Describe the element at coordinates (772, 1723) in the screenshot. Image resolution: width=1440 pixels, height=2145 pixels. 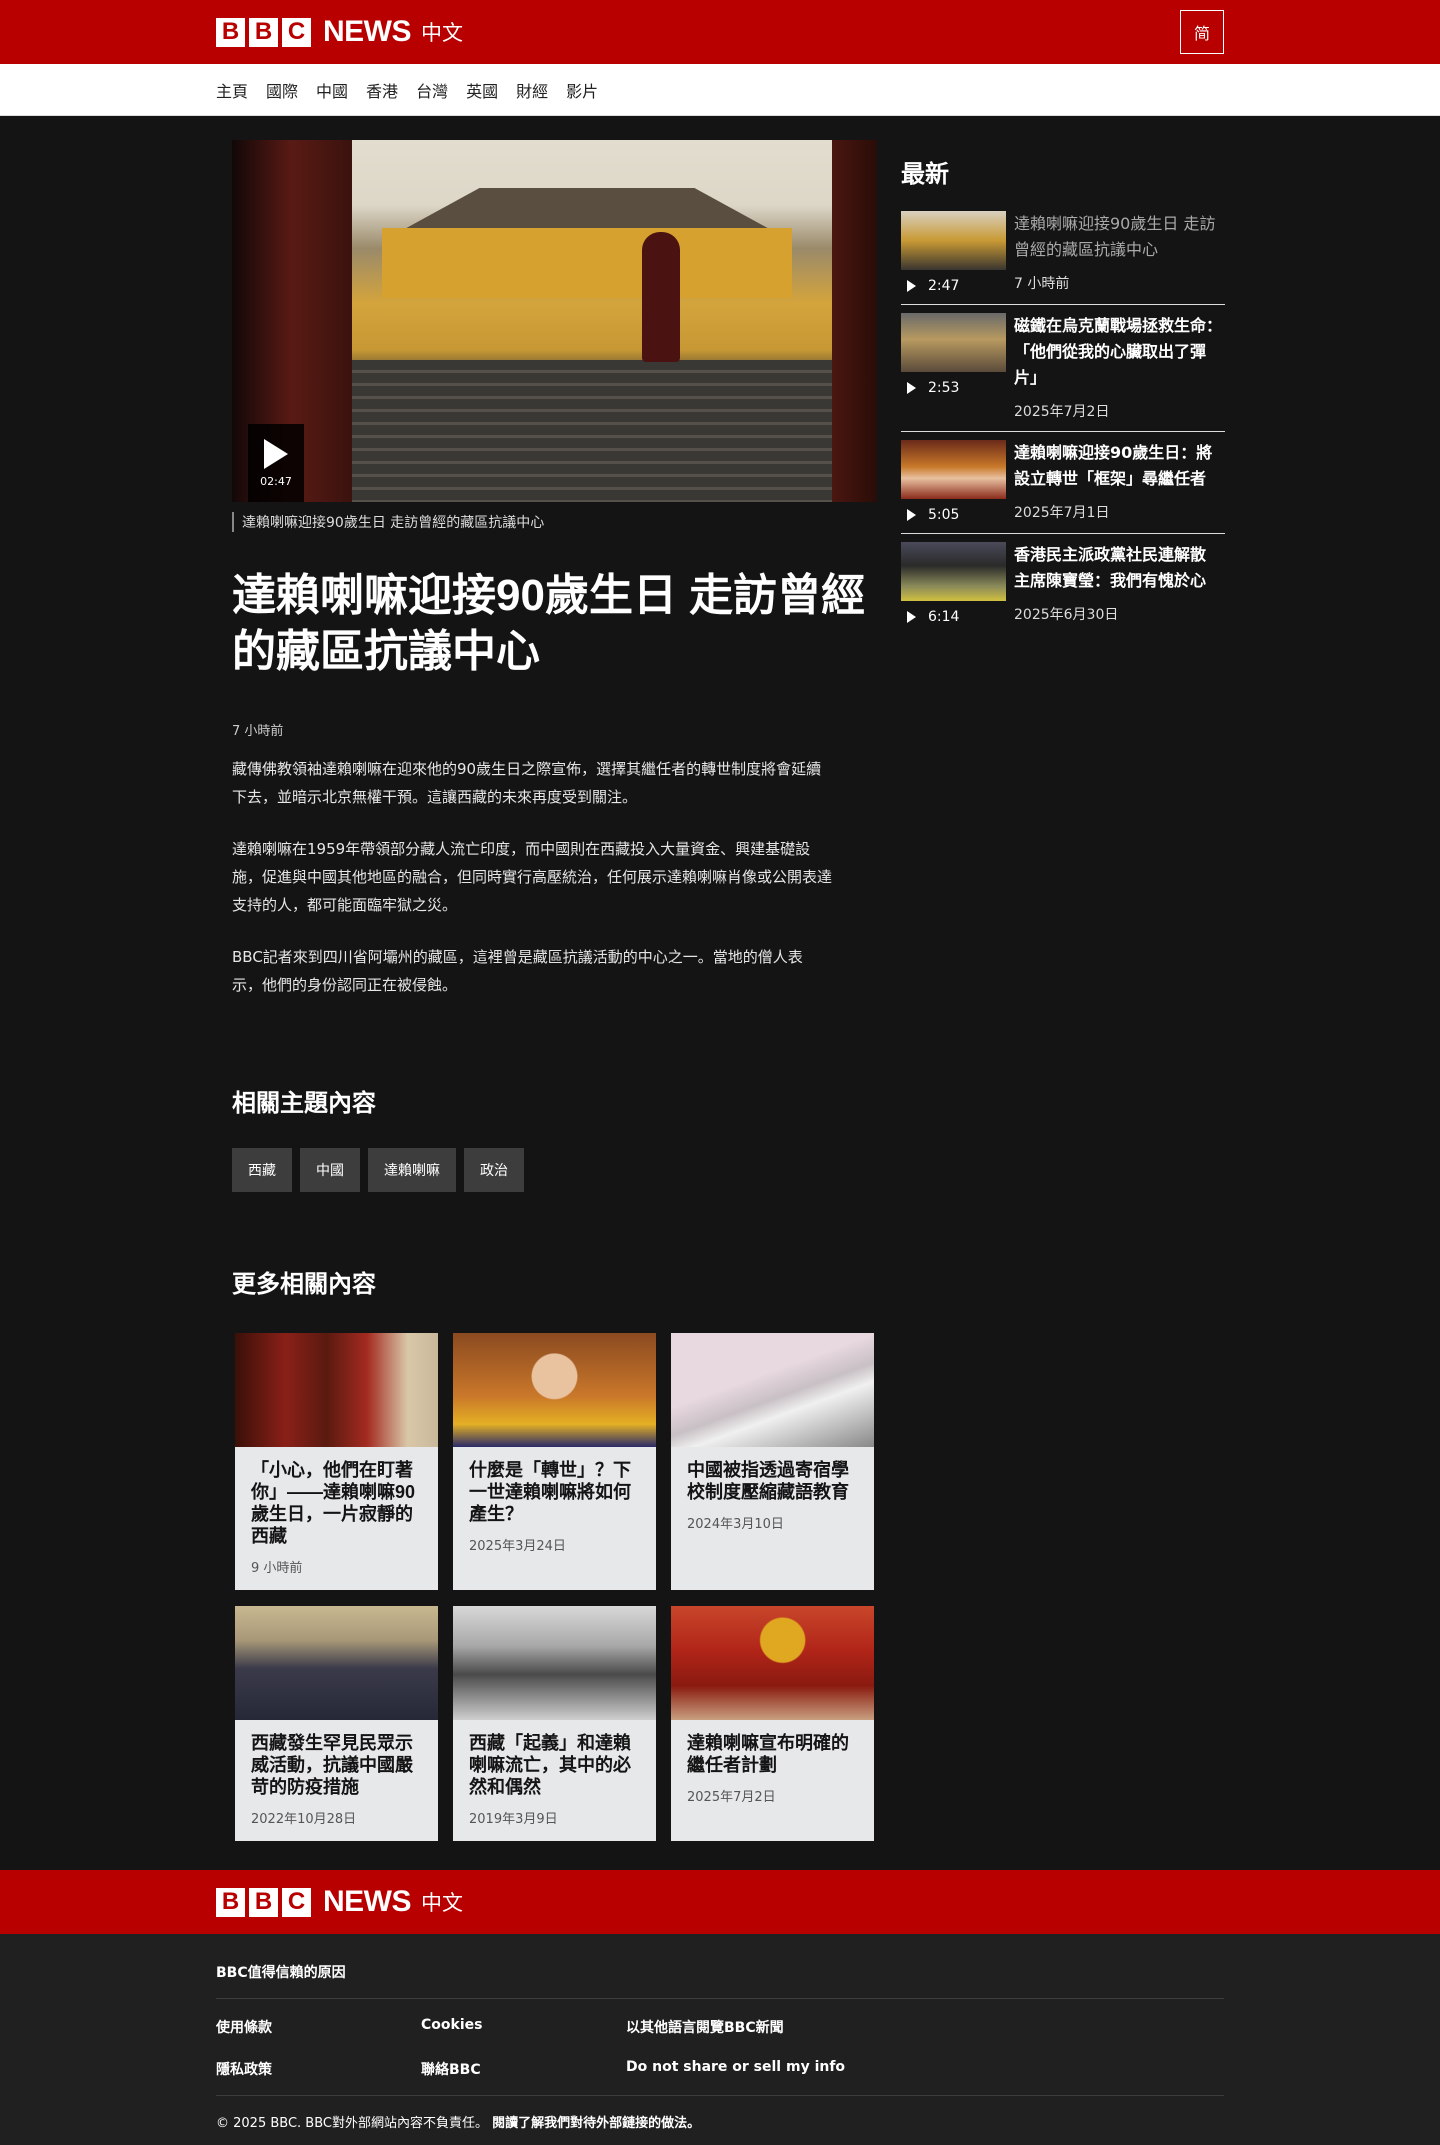
I see `related-card: 達賴喇嘛宣布明確的繼任者計劃 2025年7月2日` at that location.